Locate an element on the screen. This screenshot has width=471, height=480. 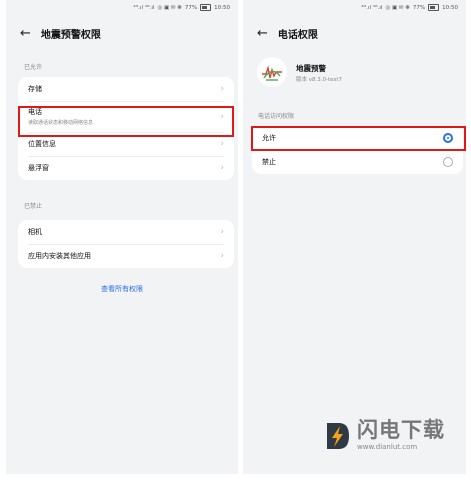
radio-unselected-icon is located at coordinates (448, 162).